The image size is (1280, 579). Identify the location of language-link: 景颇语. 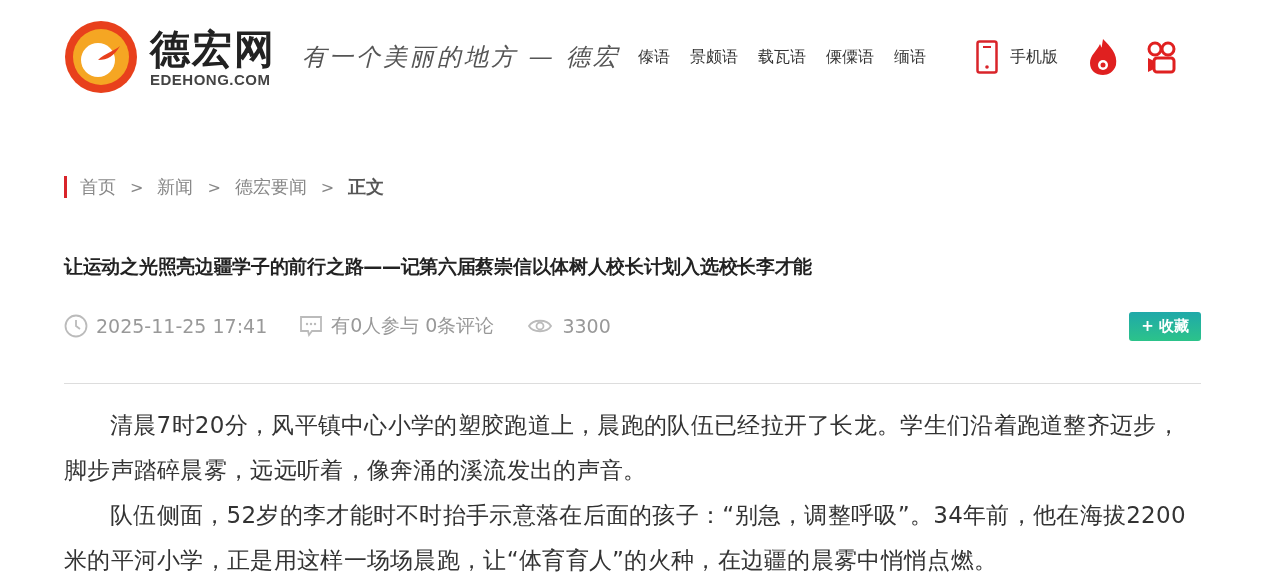
(714, 57).